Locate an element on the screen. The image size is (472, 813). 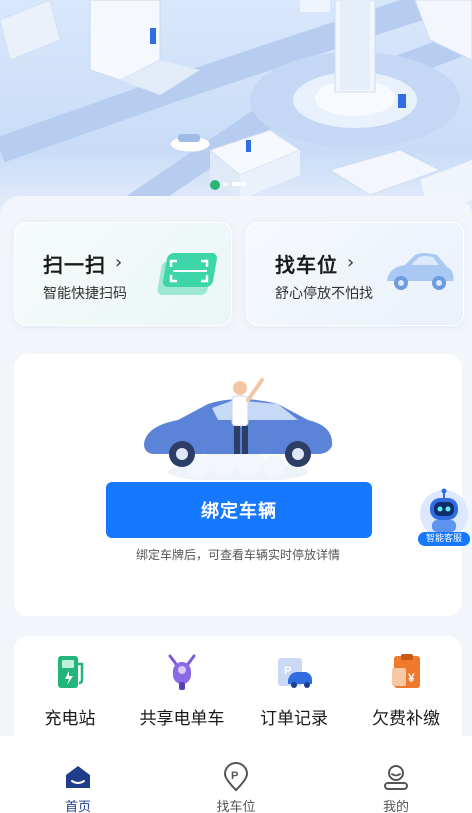
home-icon is located at coordinates (78, 777).